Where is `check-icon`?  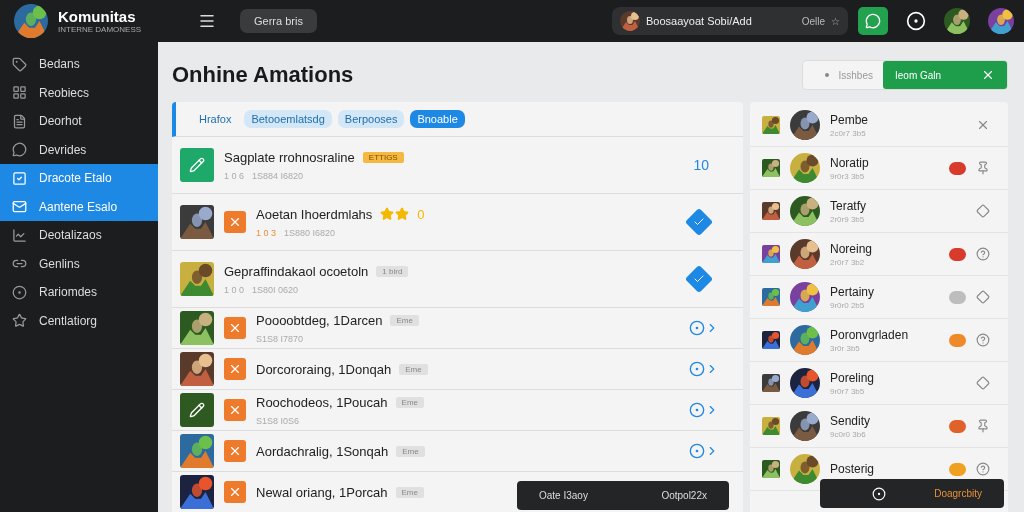 check-icon is located at coordinates (699, 222).